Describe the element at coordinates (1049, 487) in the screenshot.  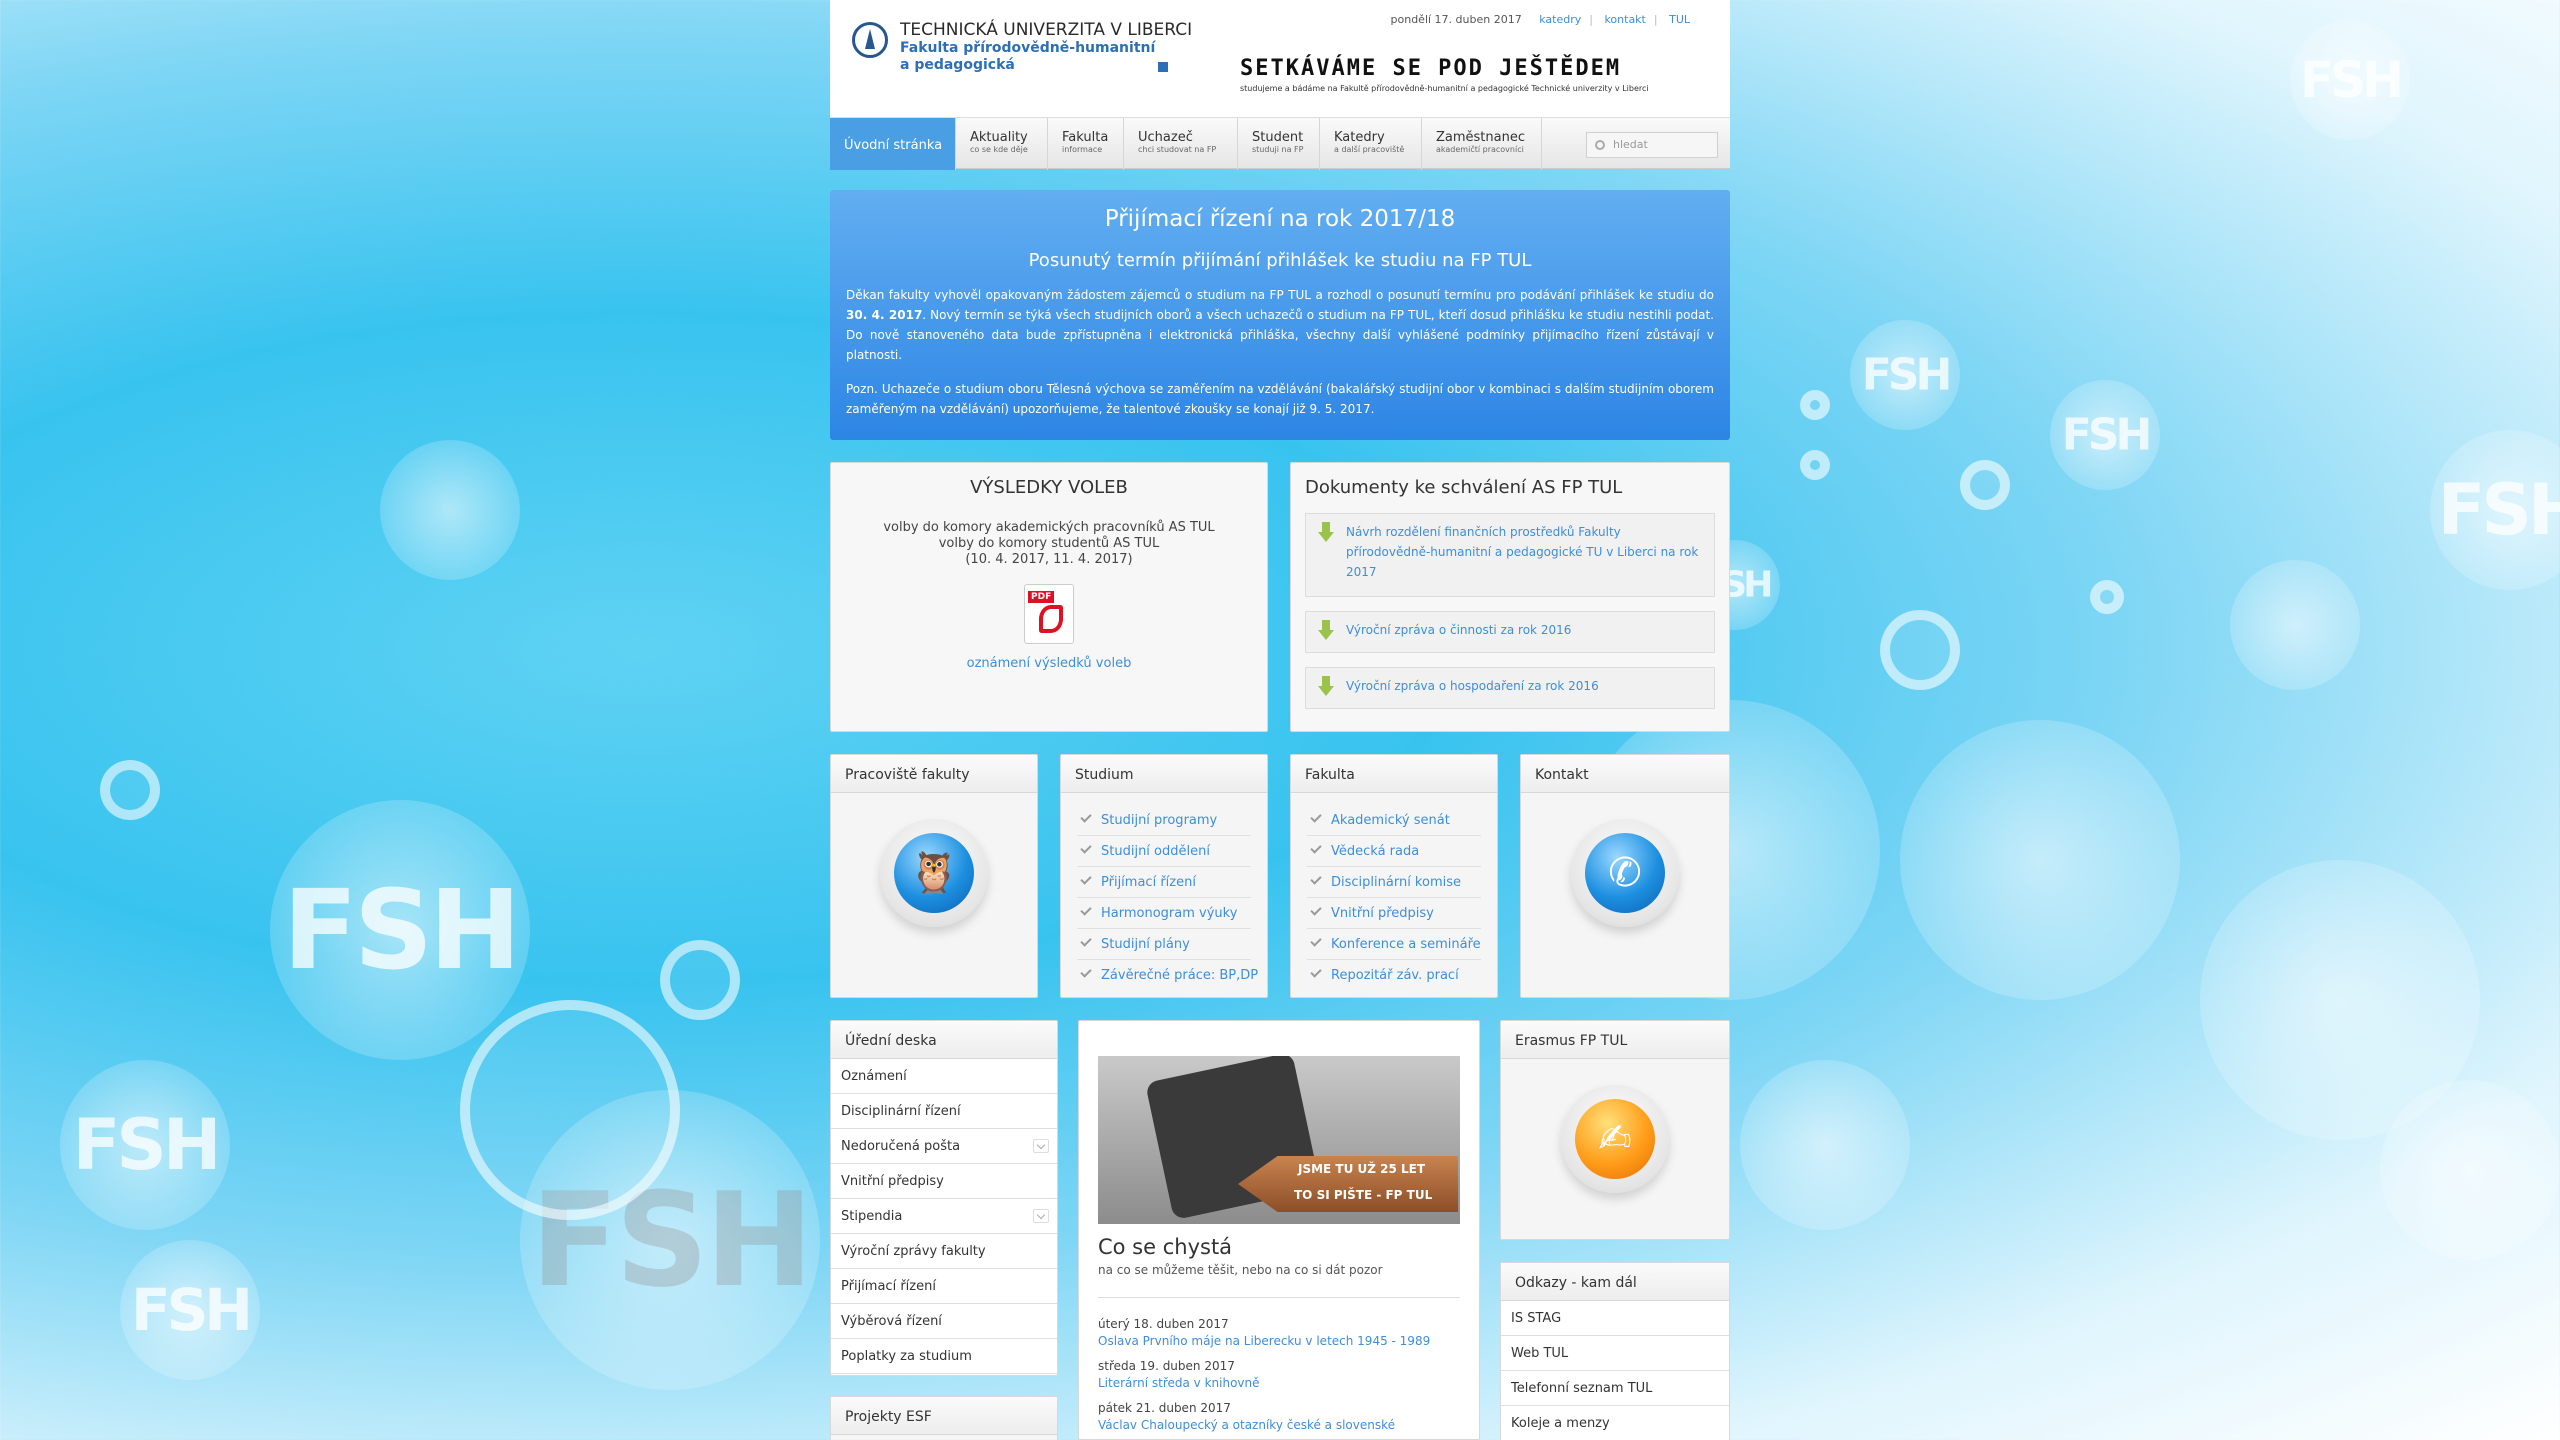
I see `election-results-title: VÝSLEDKY VOLEB` at that location.